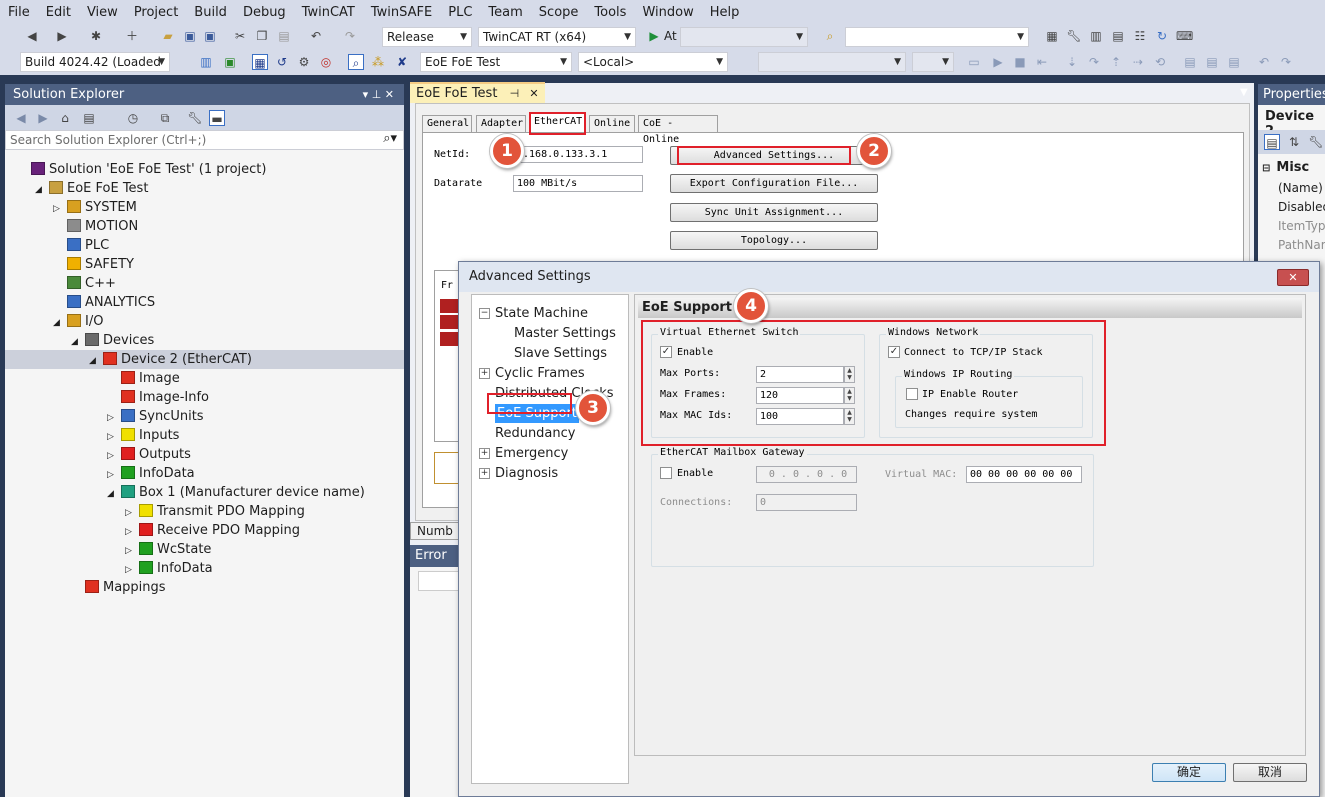  Describe the element at coordinates (204, 397) in the screenshot. I see `tree-item: Image-Info` at that location.